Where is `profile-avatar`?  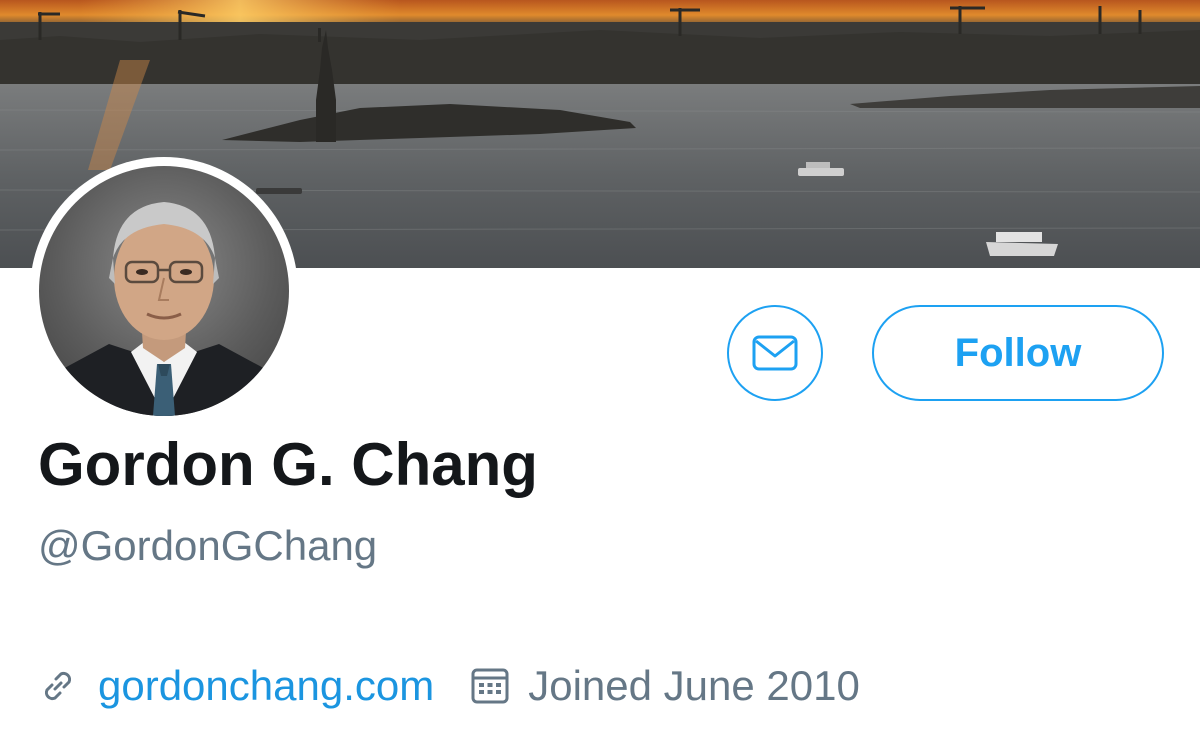 profile-avatar is located at coordinates (164, 291).